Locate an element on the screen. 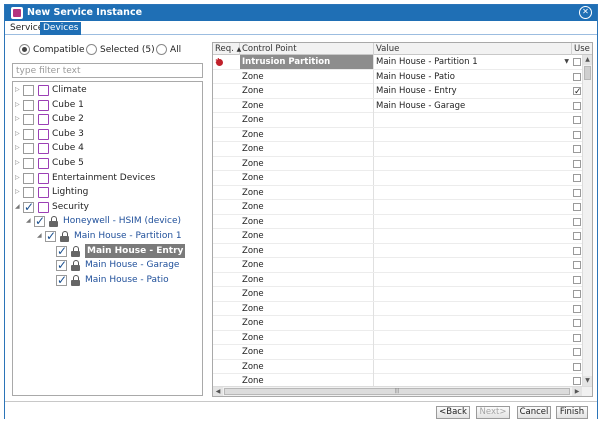 This screenshot has width=602, height=423. filter-input is located at coordinates (107, 70).